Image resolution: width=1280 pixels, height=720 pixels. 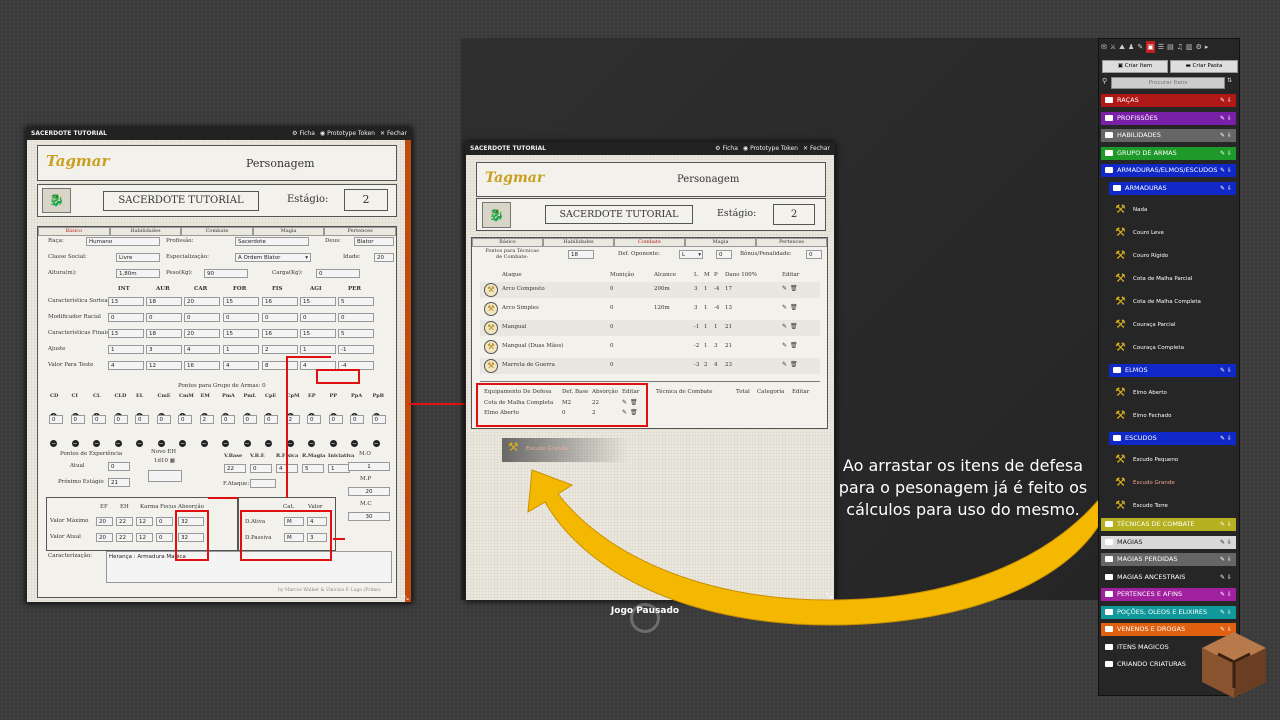 I want to click on attr-value-field: 4, so click(x=241, y=365).